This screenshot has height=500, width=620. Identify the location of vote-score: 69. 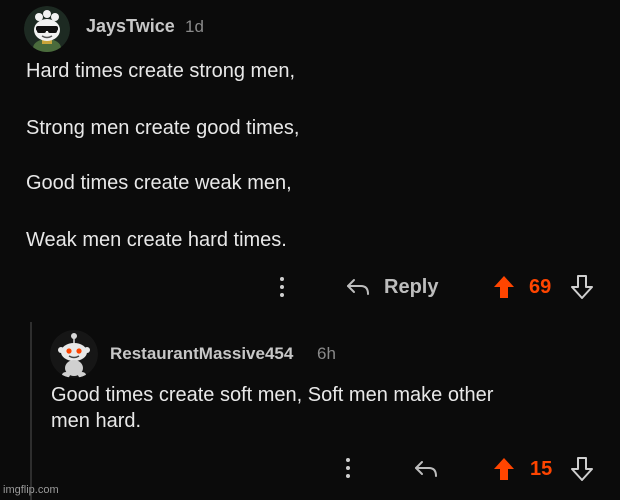
(540, 287).